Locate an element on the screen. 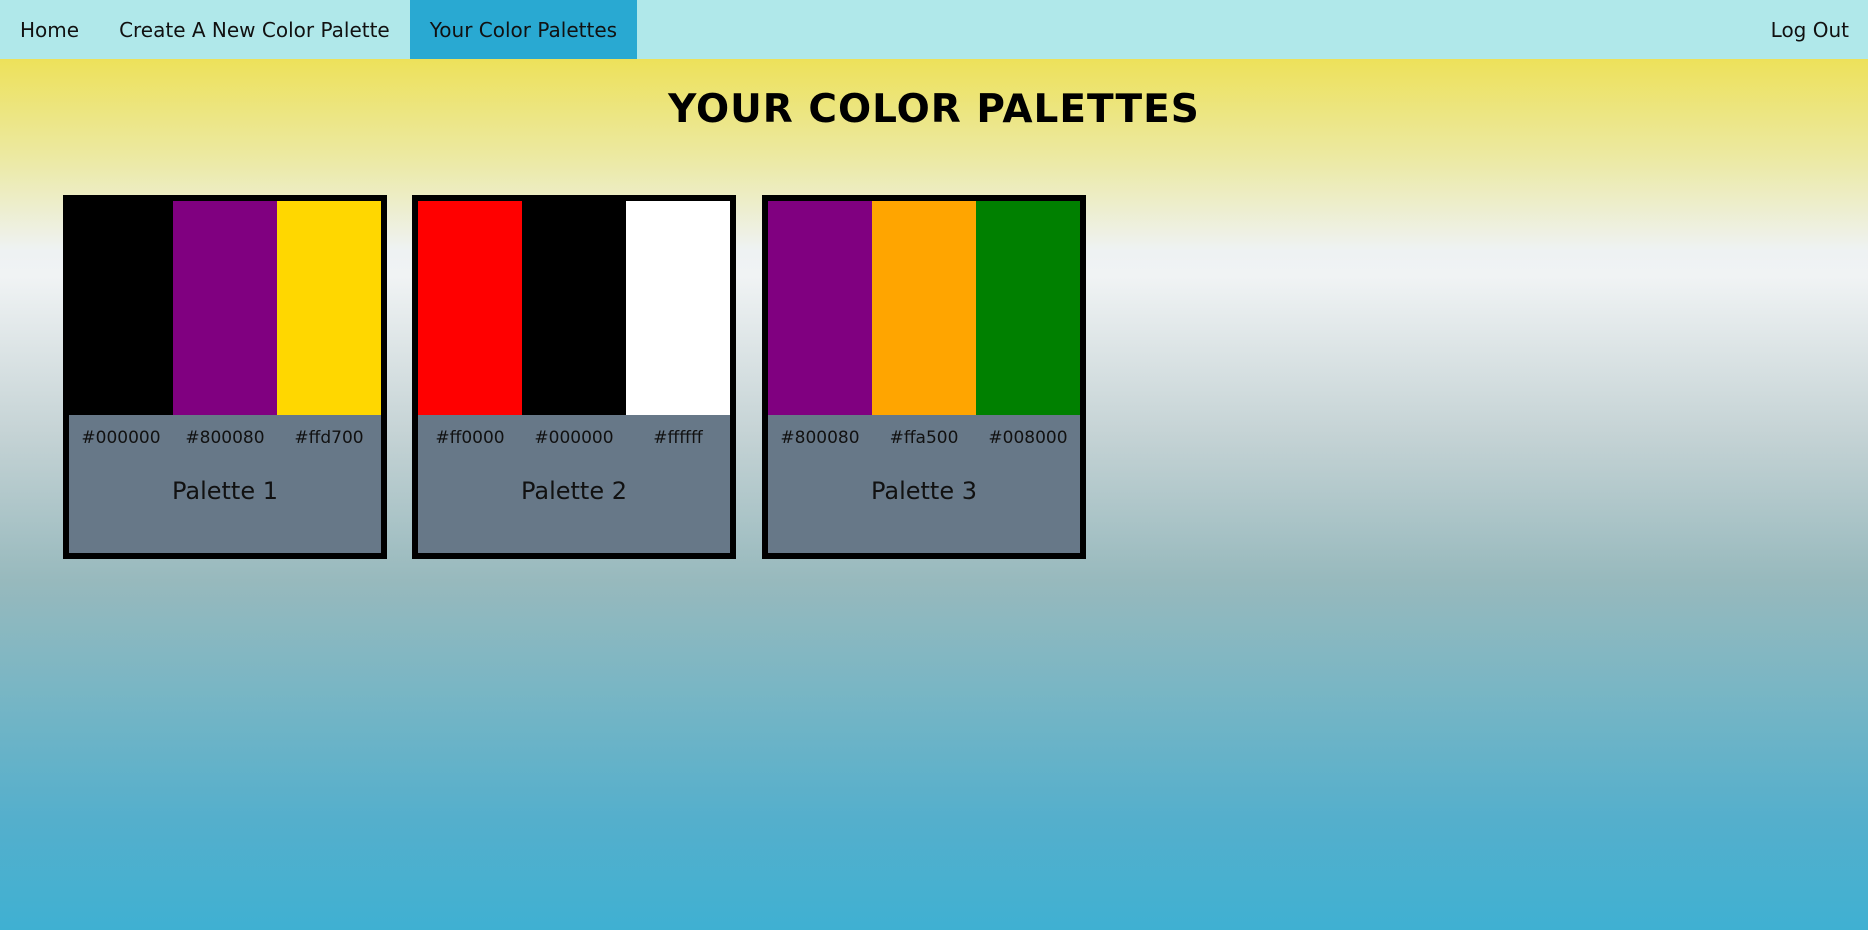 Image resolution: width=1868 pixels, height=930 pixels. nav-logout-link: Log Out is located at coordinates (1809, 29).